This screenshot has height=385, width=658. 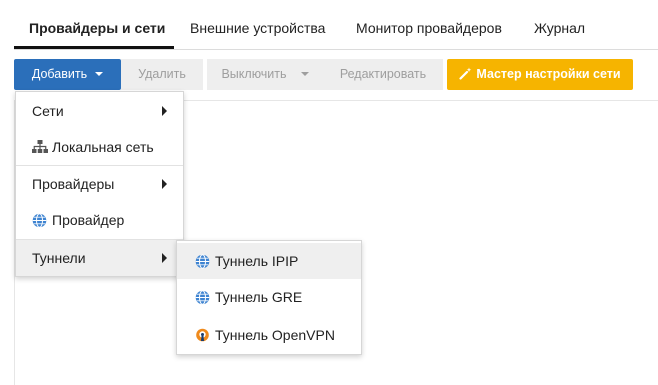 I want to click on openvpn-icon, so click(x=202, y=335).